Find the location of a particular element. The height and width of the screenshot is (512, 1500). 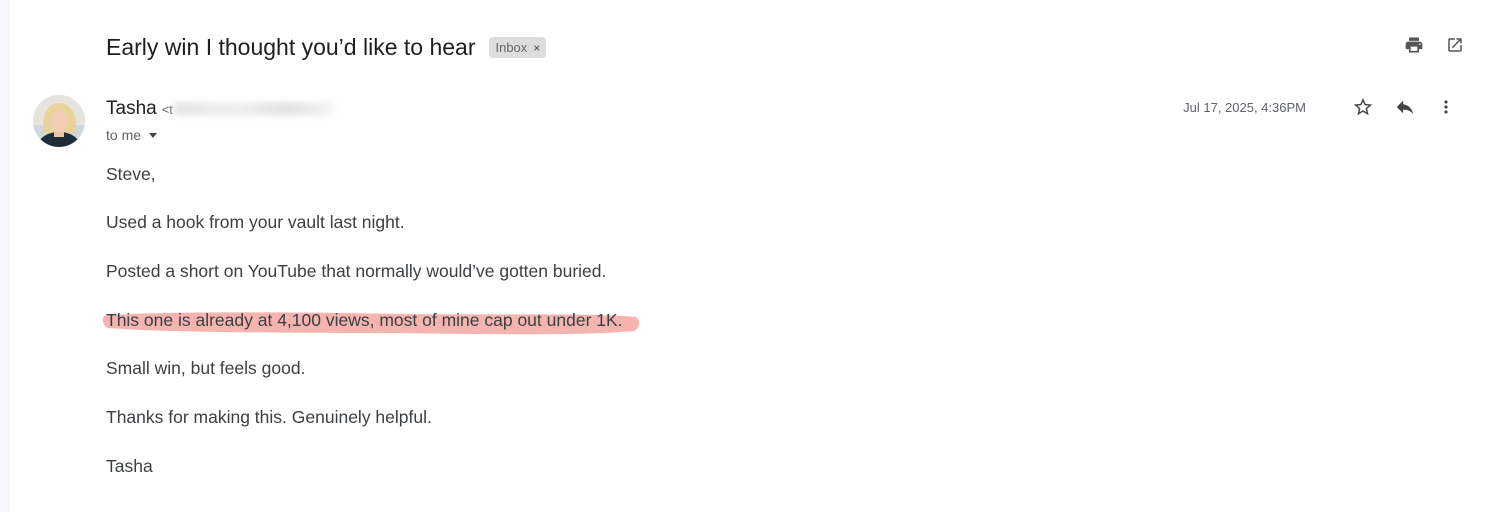

recipient-details-toggle: to me is located at coordinates (132, 135).